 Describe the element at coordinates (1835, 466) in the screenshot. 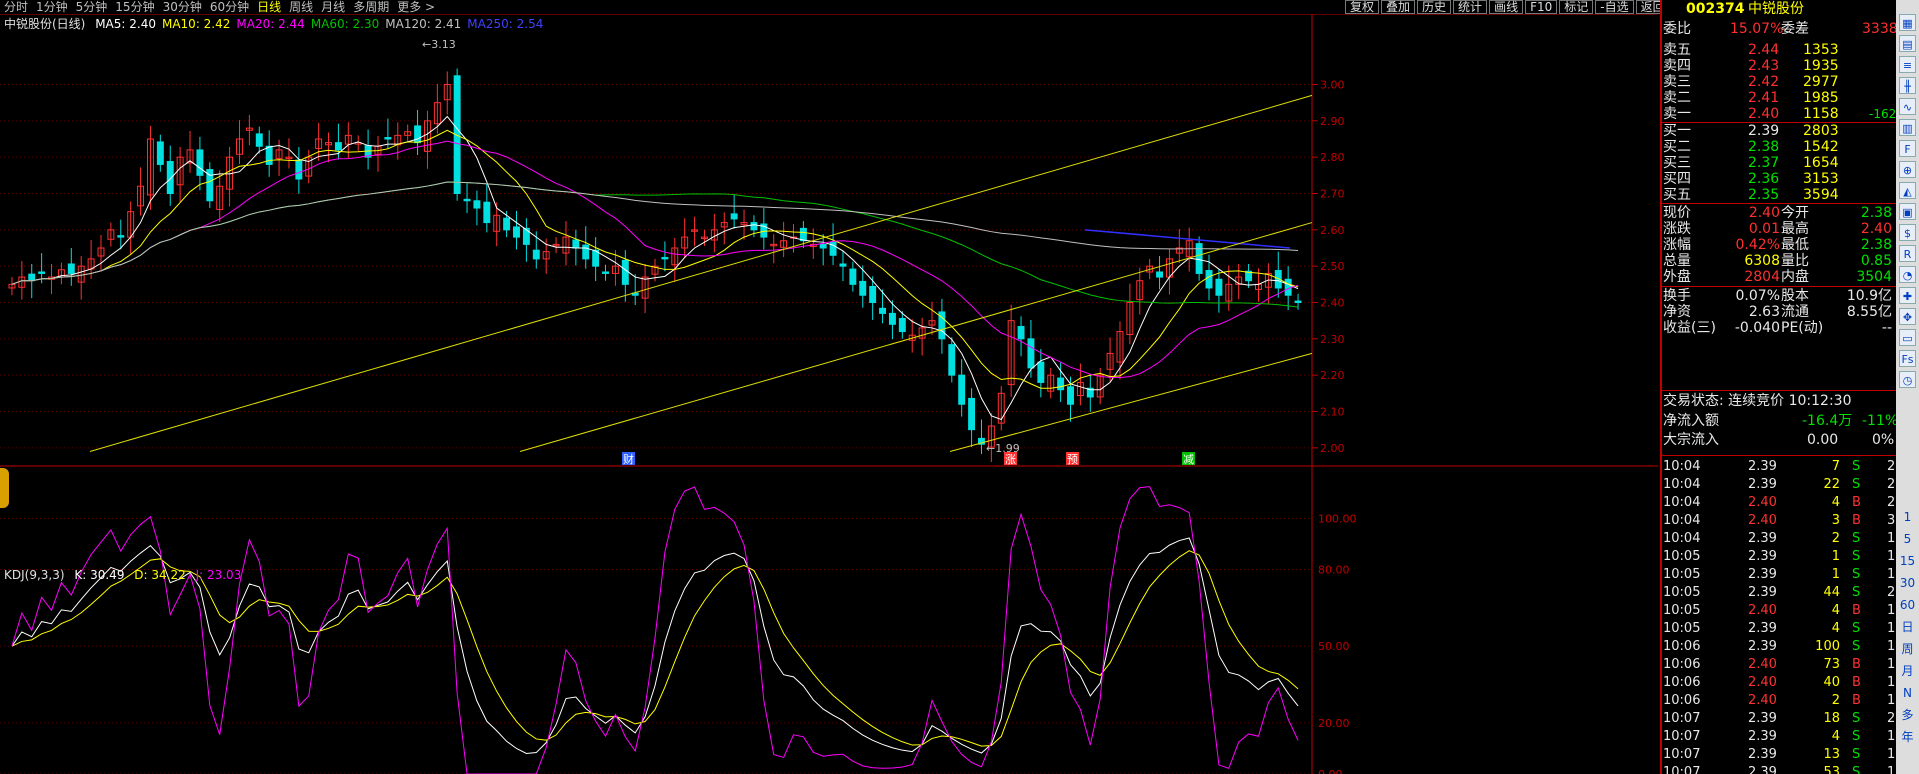

I see `tick-volume: 7` at that location.